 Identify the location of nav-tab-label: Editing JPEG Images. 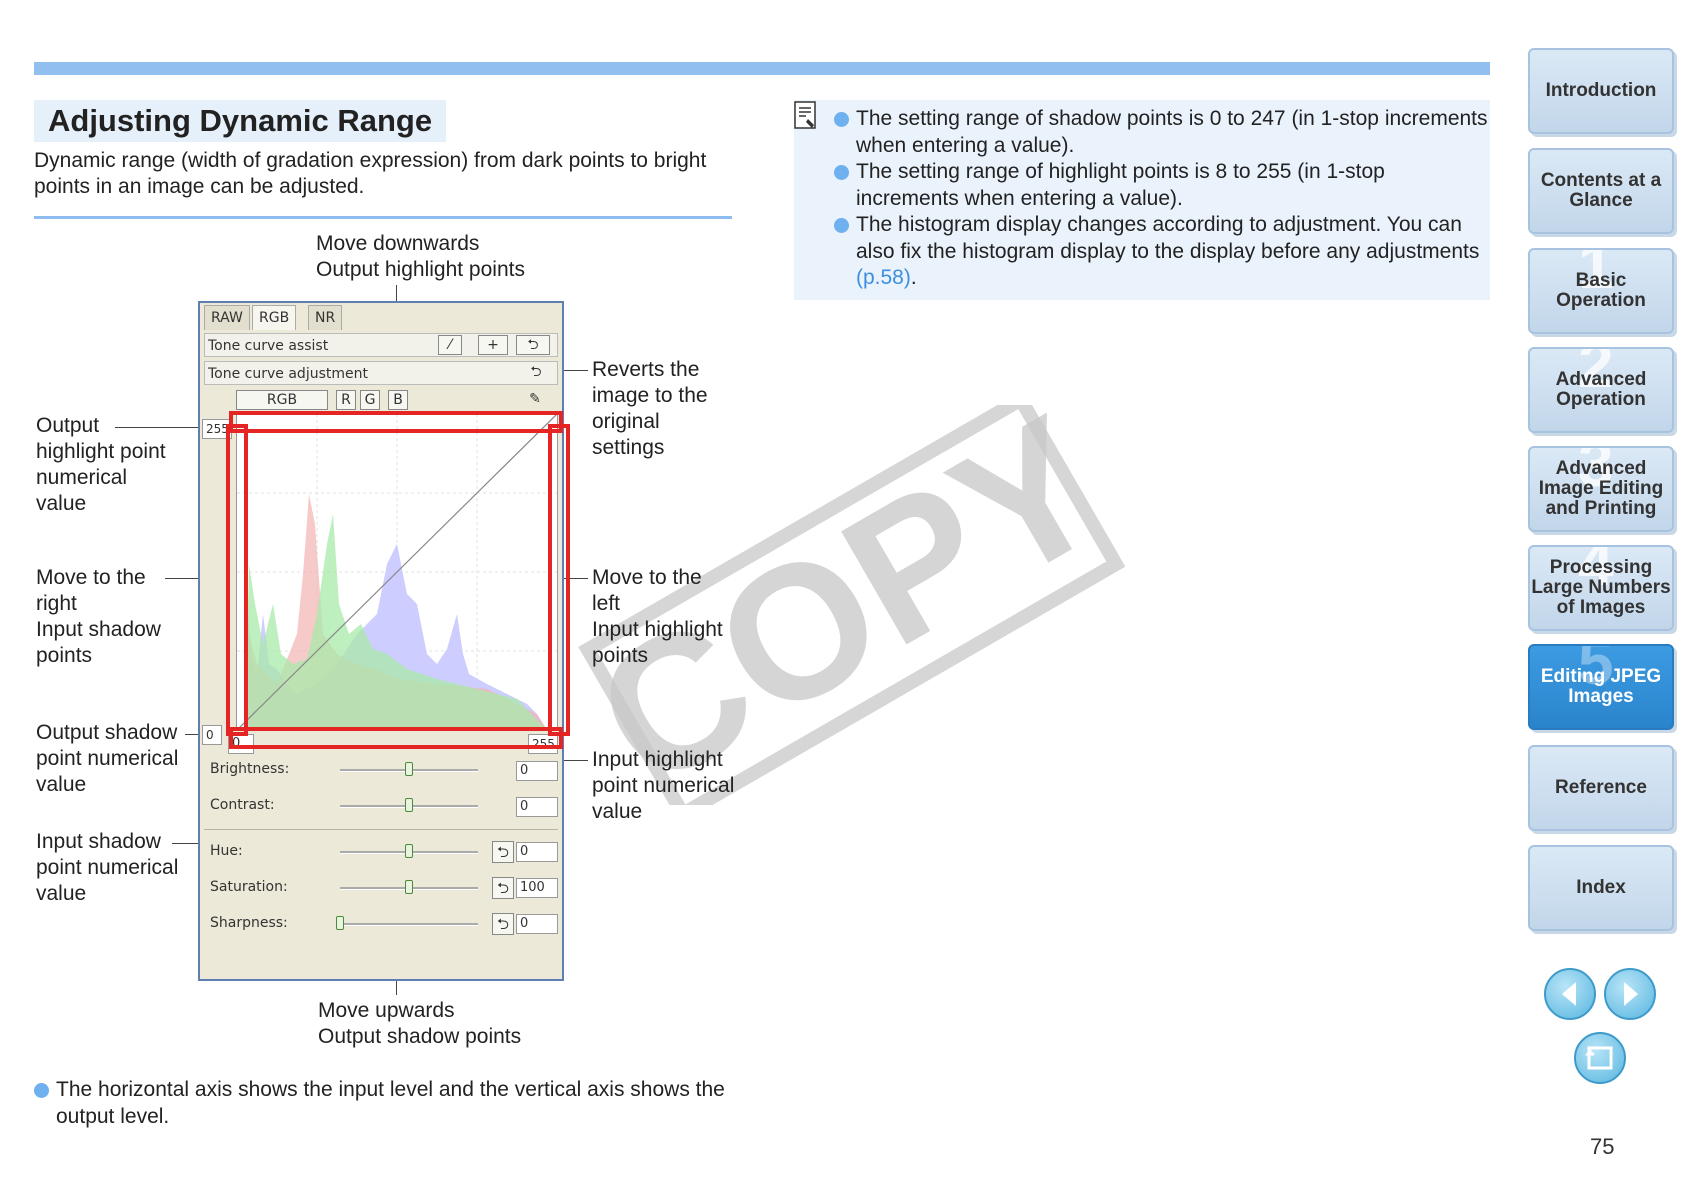
(1601, 686).